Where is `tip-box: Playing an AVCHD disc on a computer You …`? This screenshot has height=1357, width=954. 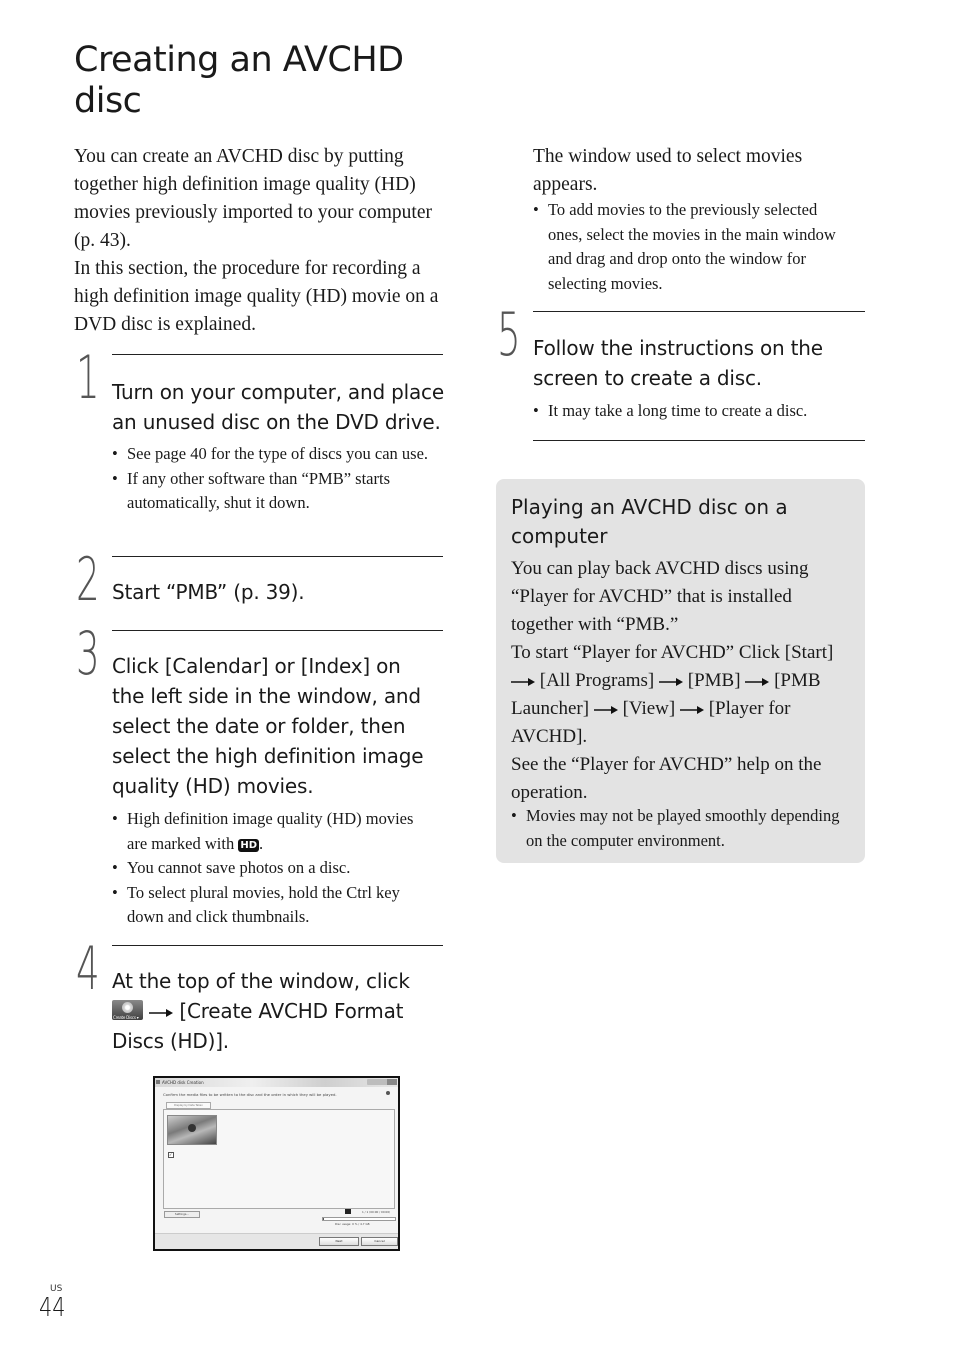
tip-box: Playing an AVCHD disc on a computer You … is located at coordinates (680, 671).